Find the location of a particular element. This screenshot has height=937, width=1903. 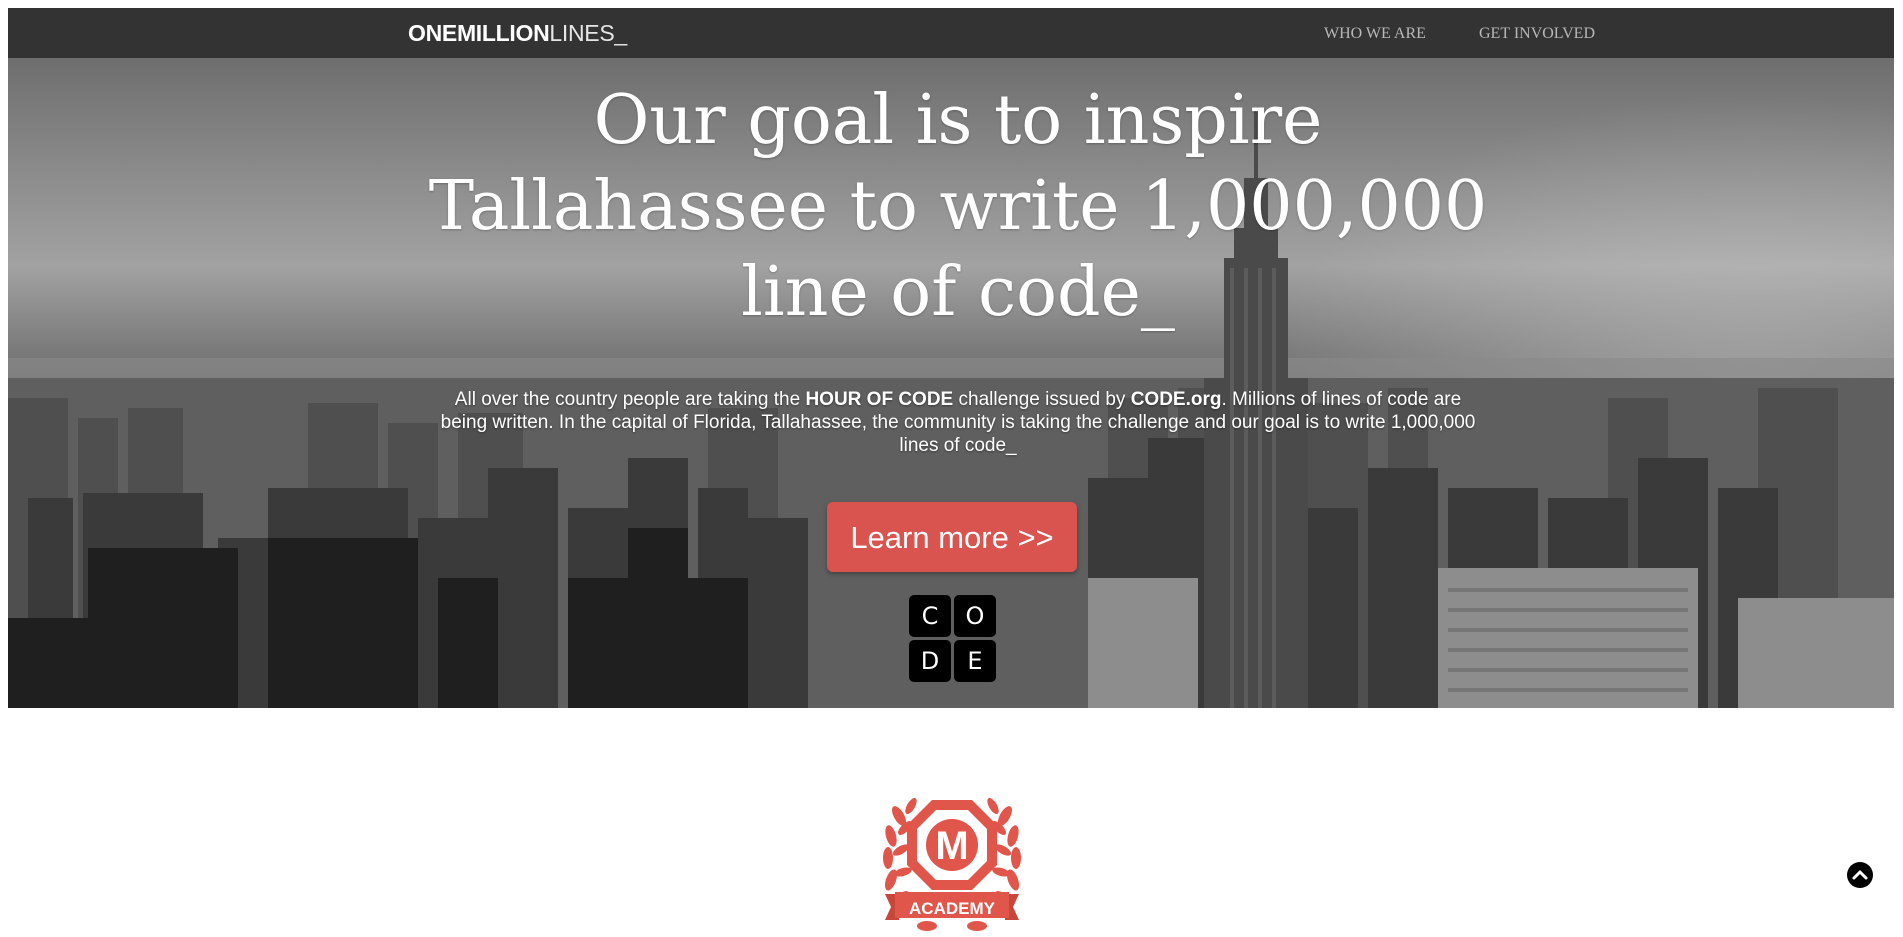

nav-link-who-we-are: WHO WE ARE is located at coordinates (1375, 34).